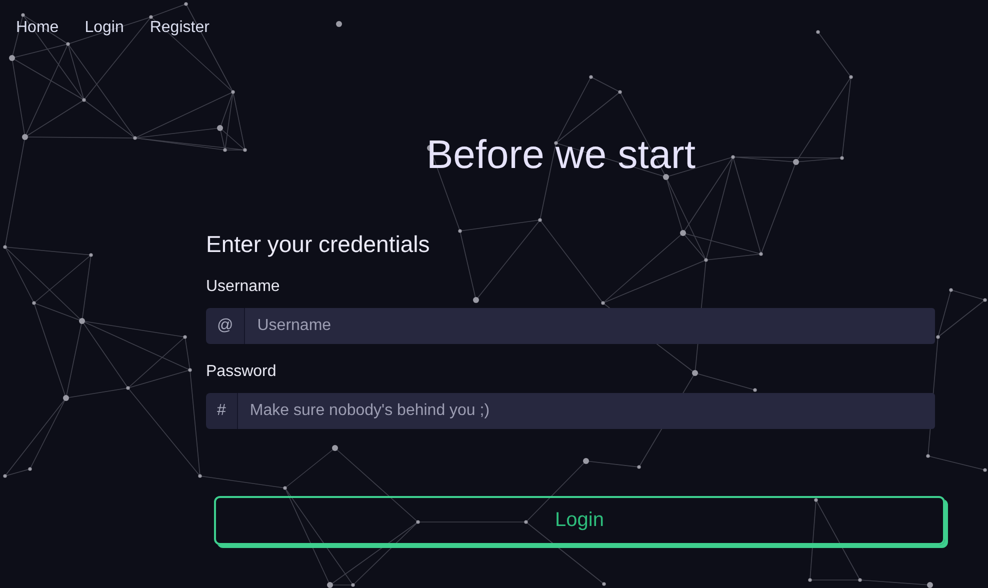  What do you see at coordinates (590, 326) in the screenshot?
I see `input-field: Username` at bounding box center [590, 326].